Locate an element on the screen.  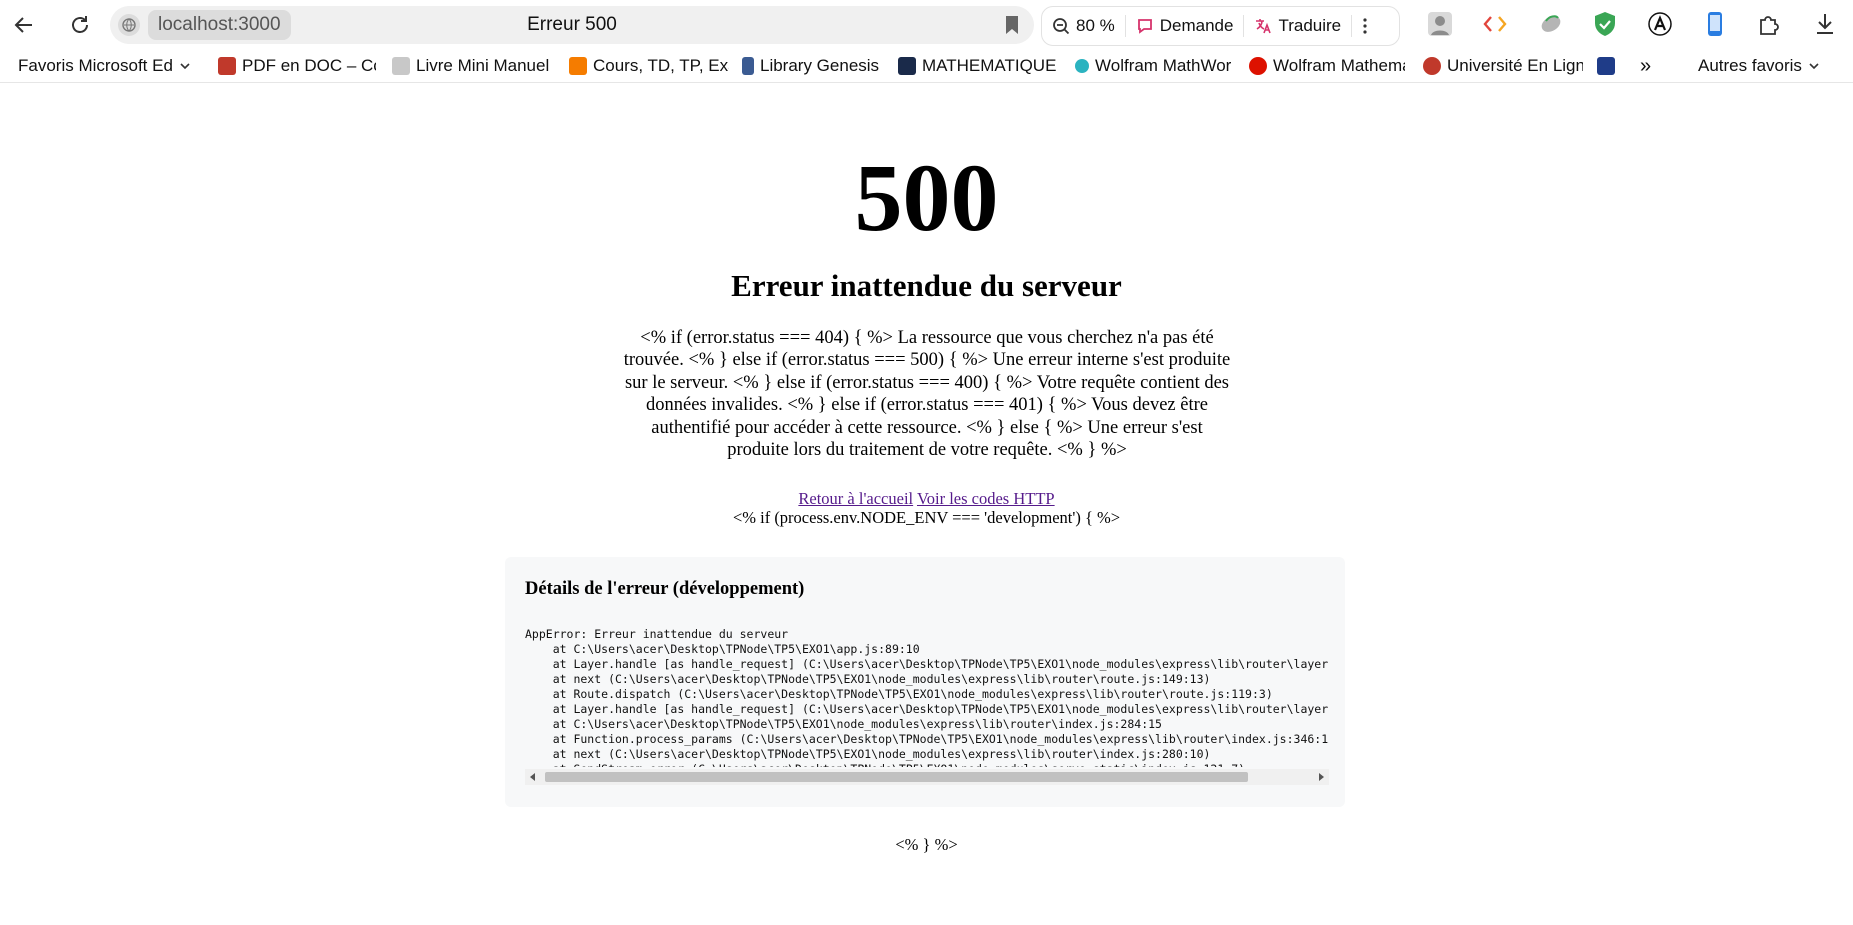
address-bar: Erreur 500 localhost:3000 is located at coordinates (572, 25).